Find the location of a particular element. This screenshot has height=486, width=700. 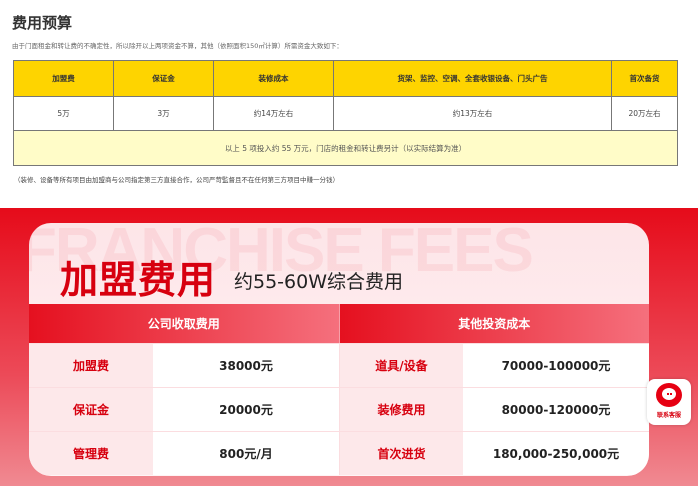

header-cell: 货架、监控、空调、全套收银设备、门头广告 is located at coordinates (472, 78).